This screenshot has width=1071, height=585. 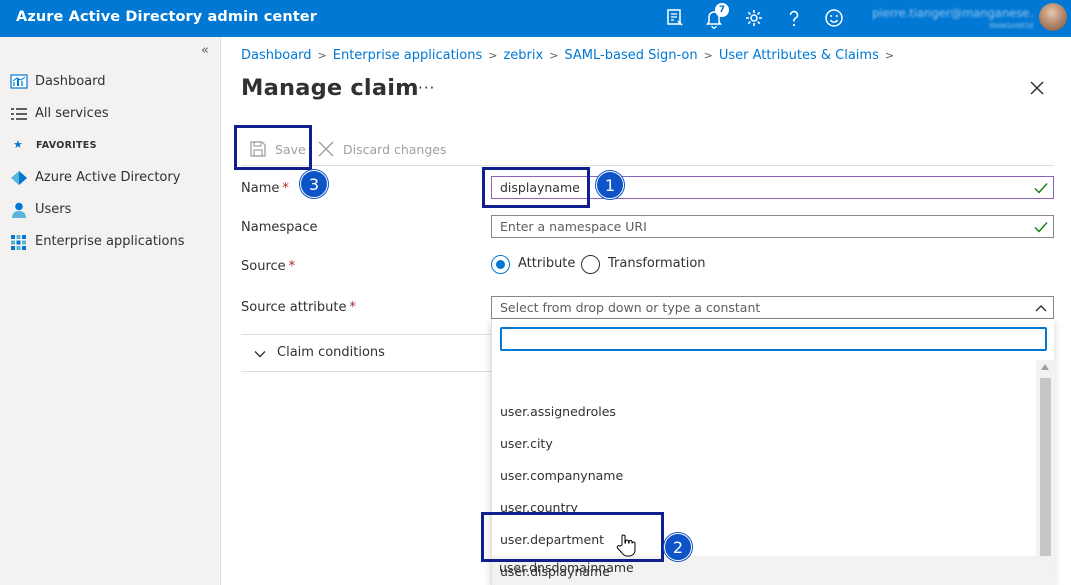 What do you see at coordinates (647, 149) in the screenshot?
I see `command-bar: Save Discard changes` at bounding box center [647, 149].